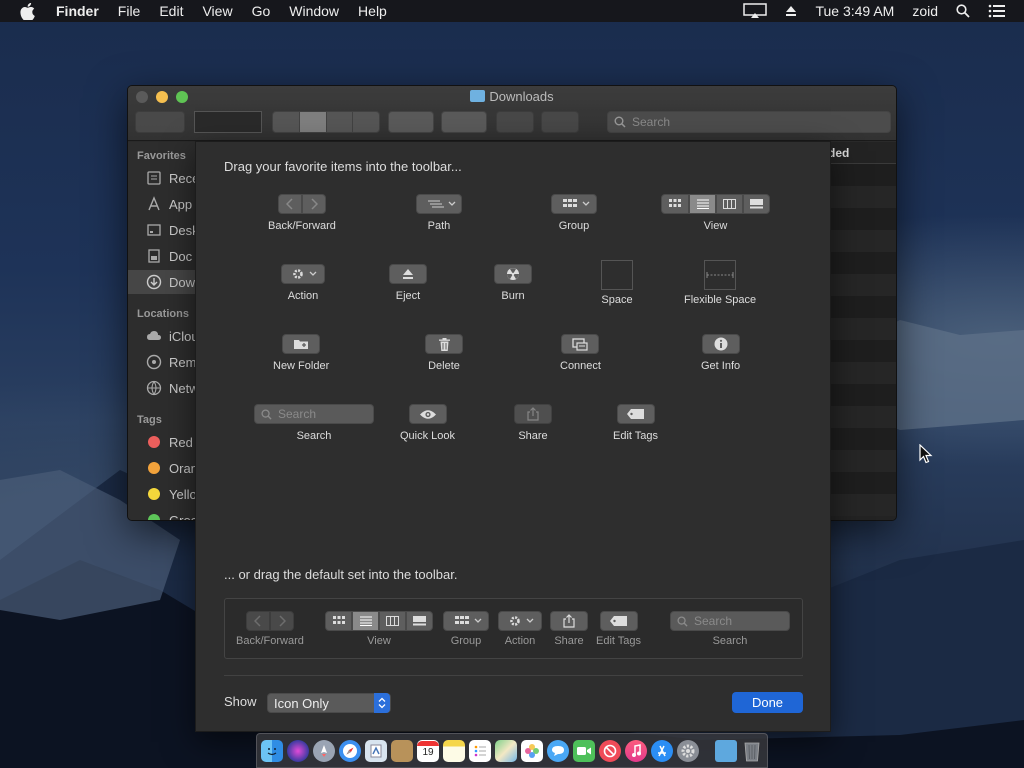  Describe the element at coordinates (376, 750) in the screenshot. I see `mail-preview-dock-icon` at that location.